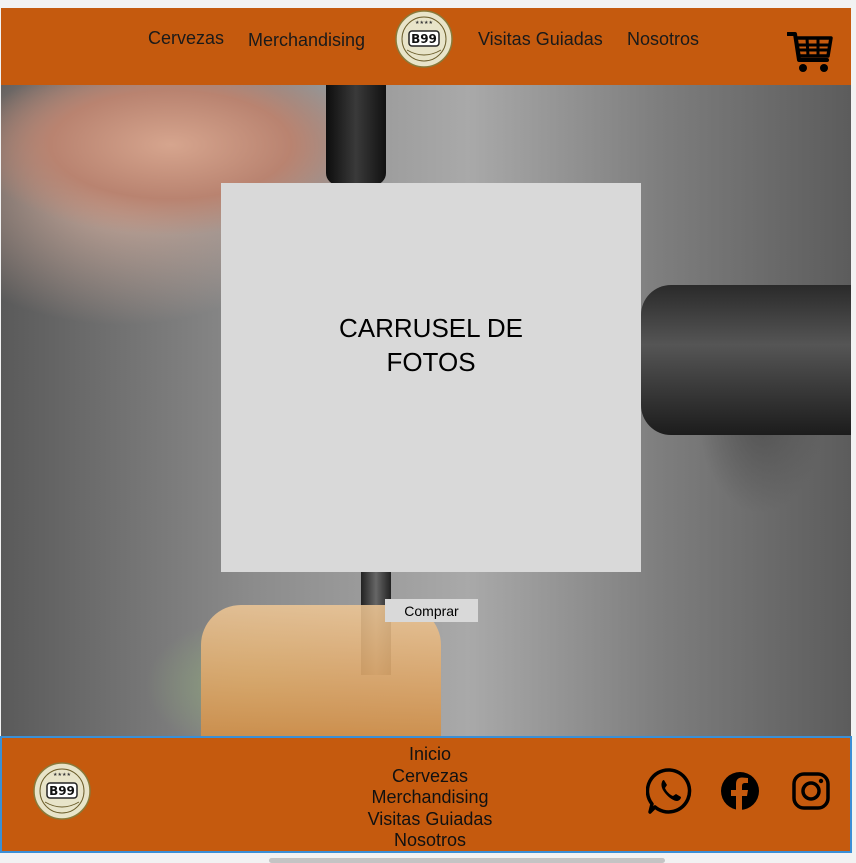 Image resolution: width=856 pixels, height=863 pixels. What do you see at coordinates (811, 791) in the screenshot?
I see `instagram-icon` at bounding box center [811, 791].